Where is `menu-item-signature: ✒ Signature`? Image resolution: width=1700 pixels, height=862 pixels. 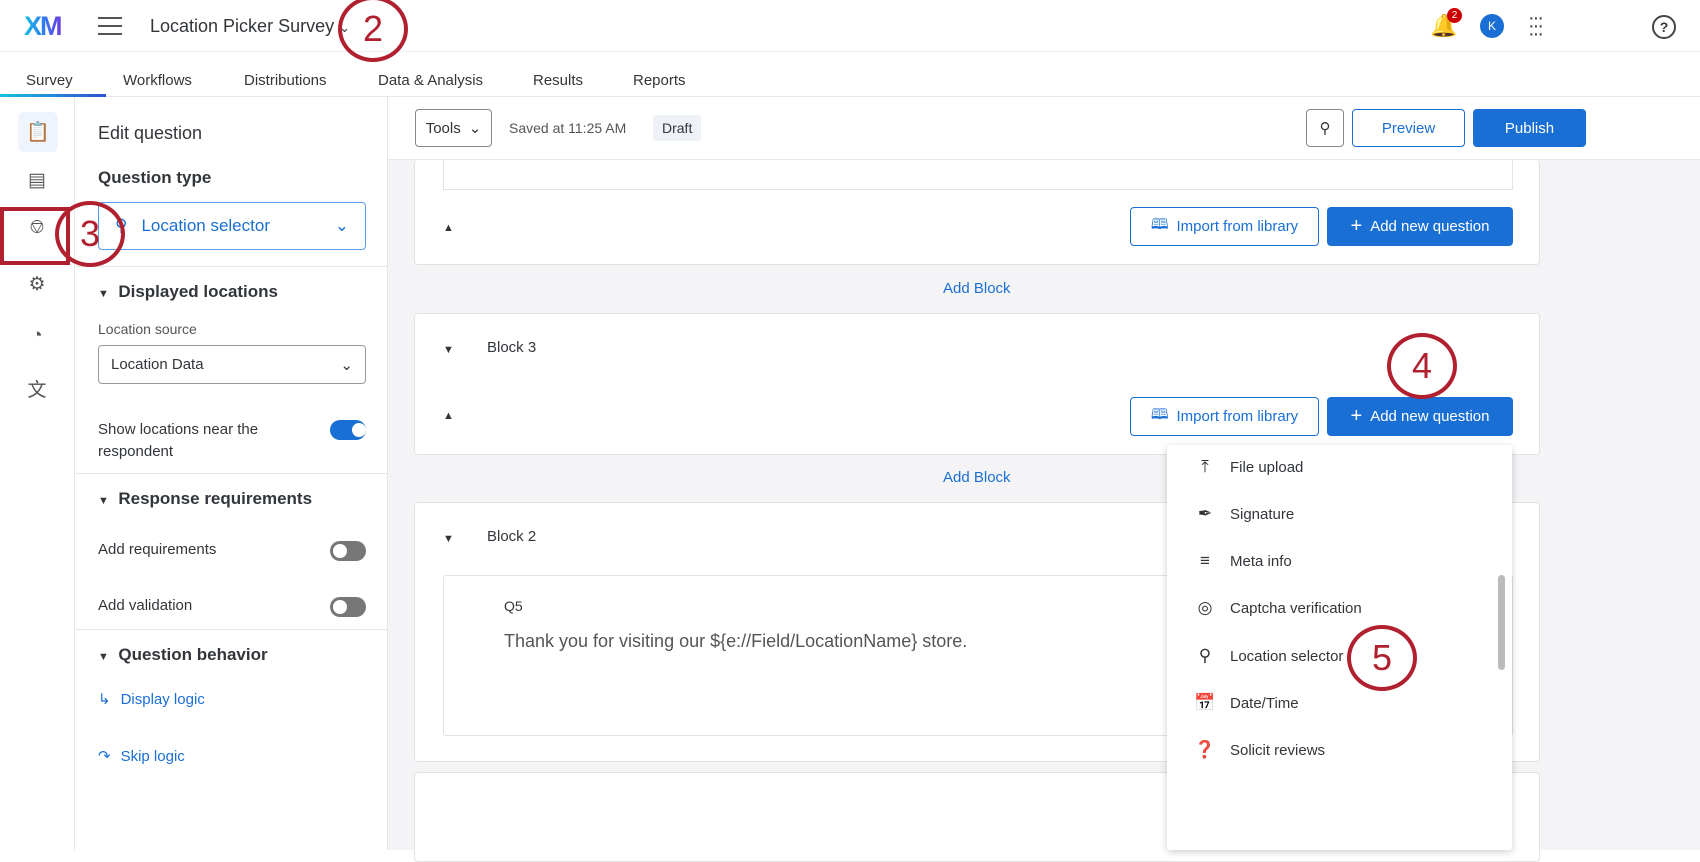 menu-item-signature: ✒ Signature is located at coordinates (1244, 514).